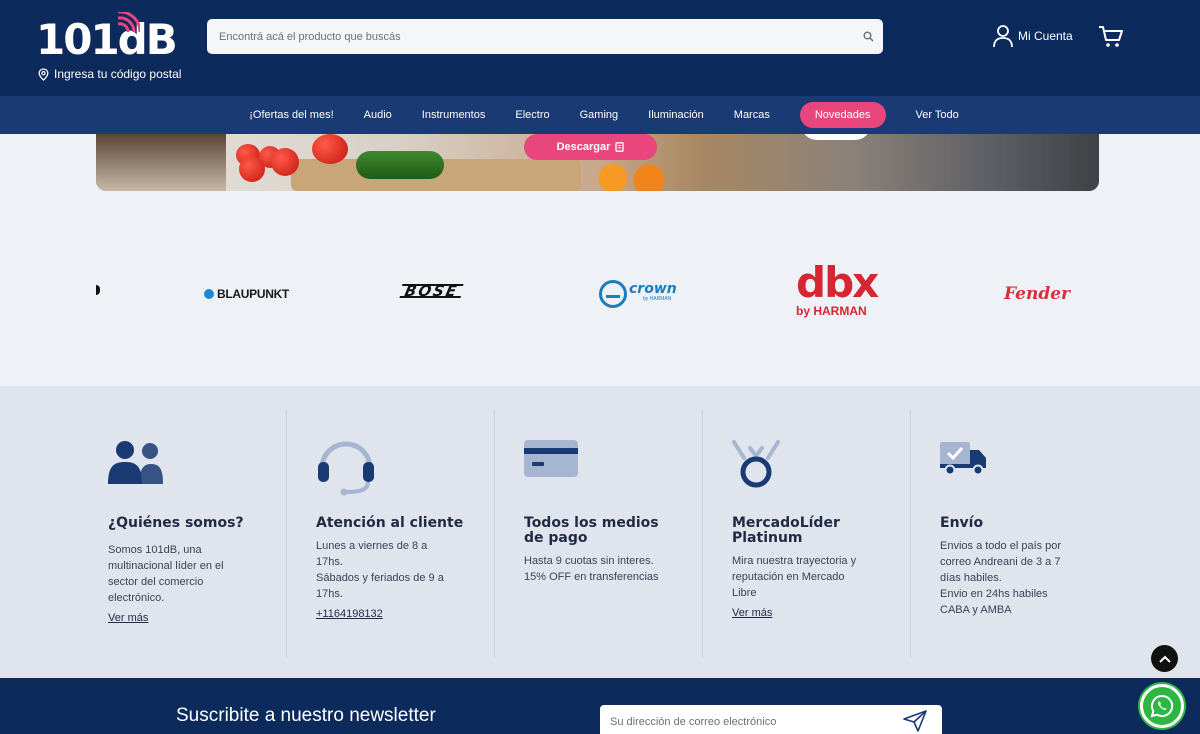  I want to click on postal-code-link: Ingresa tu código postal, so click(109, 74).